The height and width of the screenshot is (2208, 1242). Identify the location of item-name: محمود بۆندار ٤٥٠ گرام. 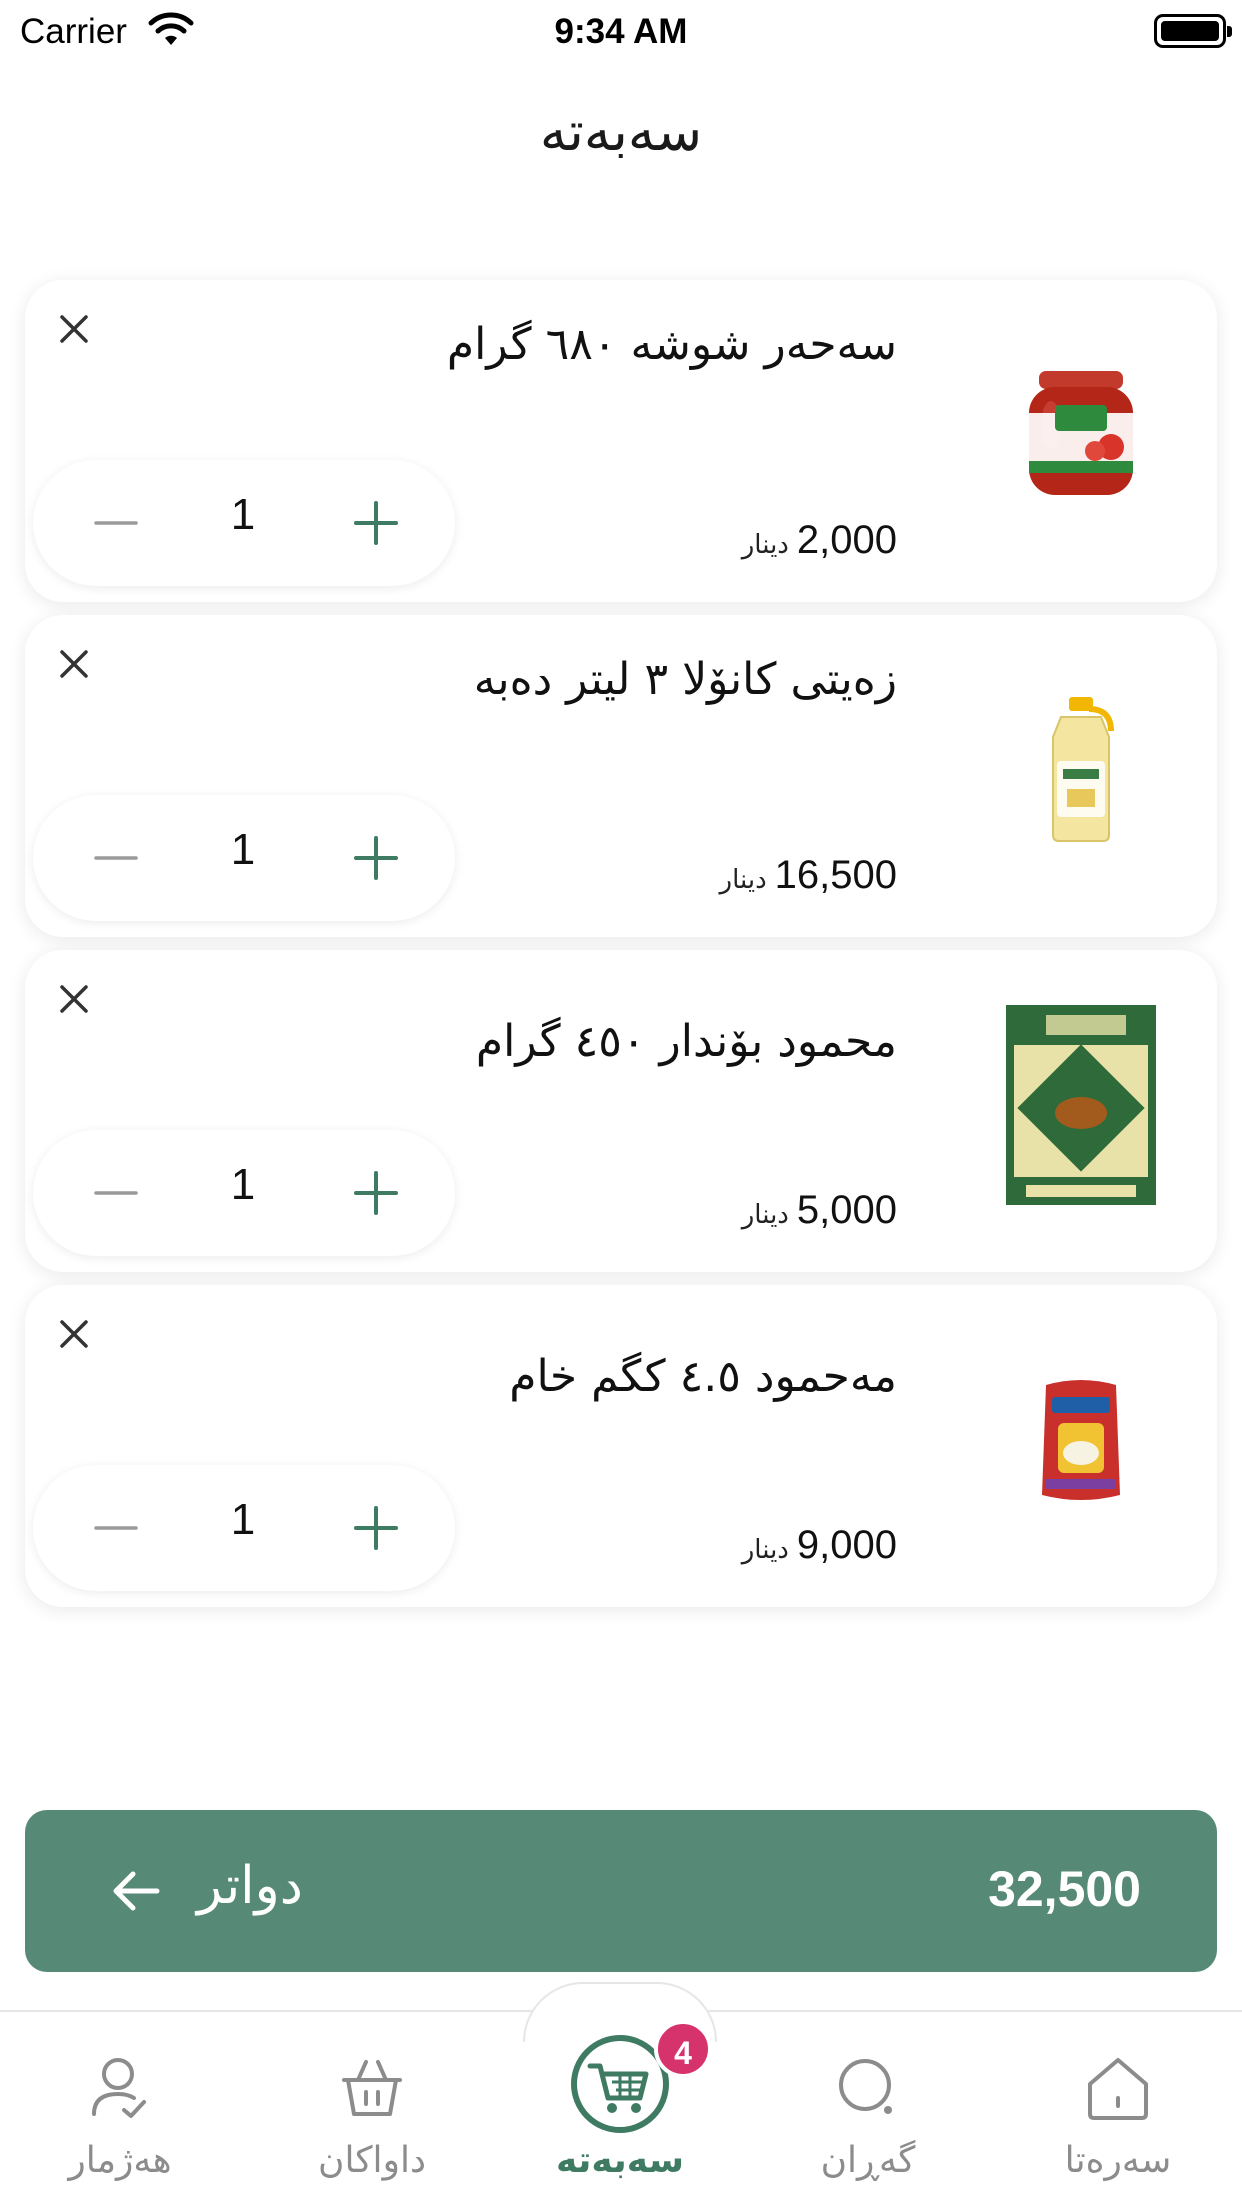
(686, 1041).